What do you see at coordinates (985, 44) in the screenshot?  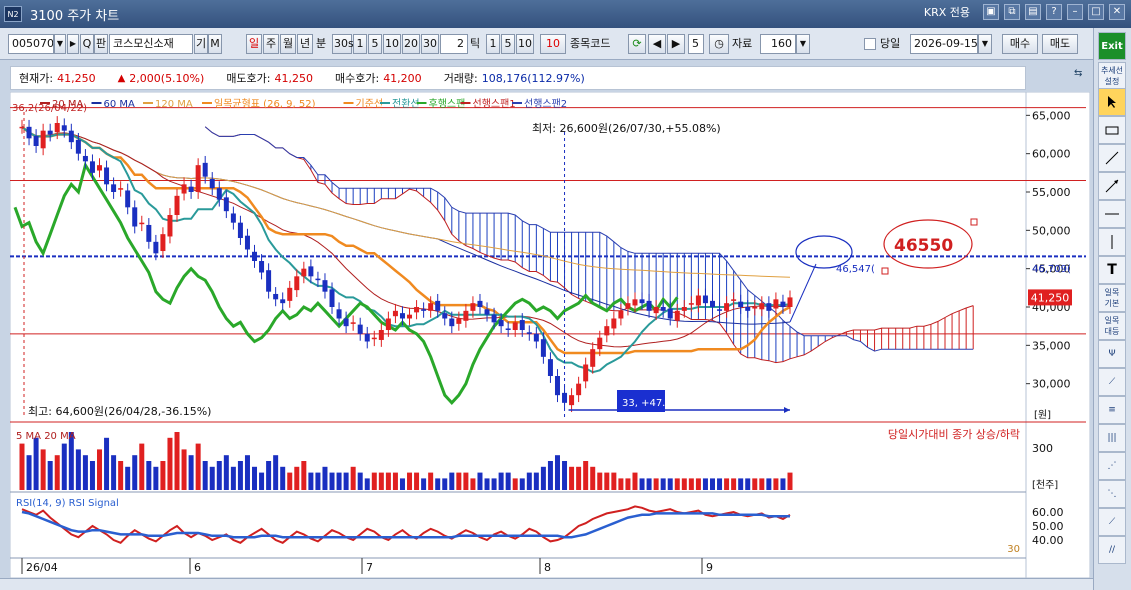 I see `date-dropdown-icon: ▼` at bounding box center [985, 44].